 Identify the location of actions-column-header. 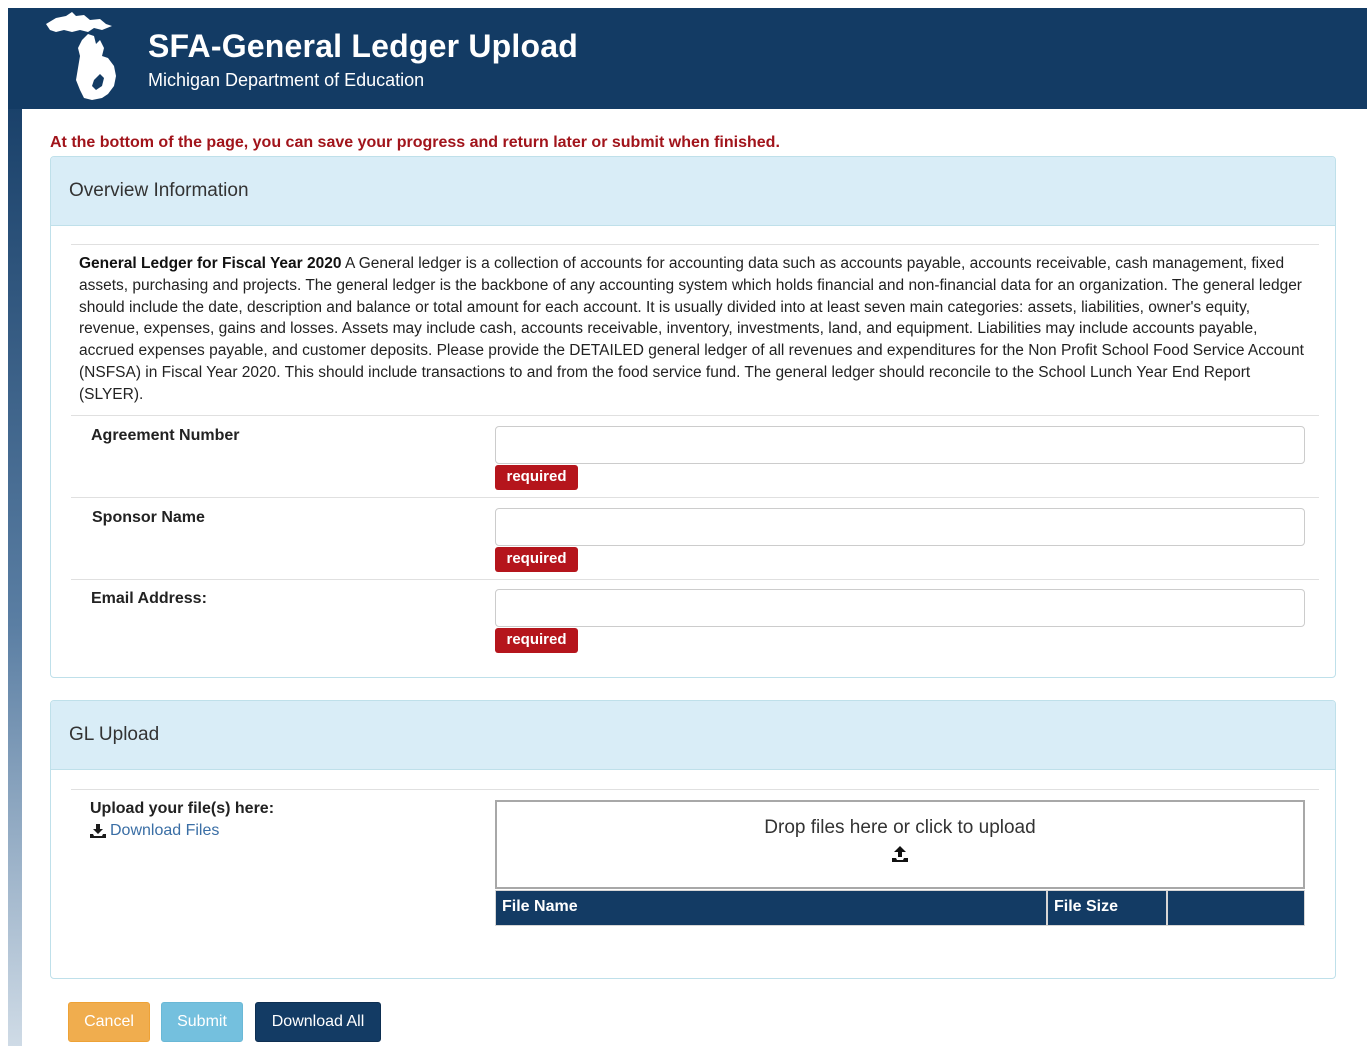
(1236, 908).